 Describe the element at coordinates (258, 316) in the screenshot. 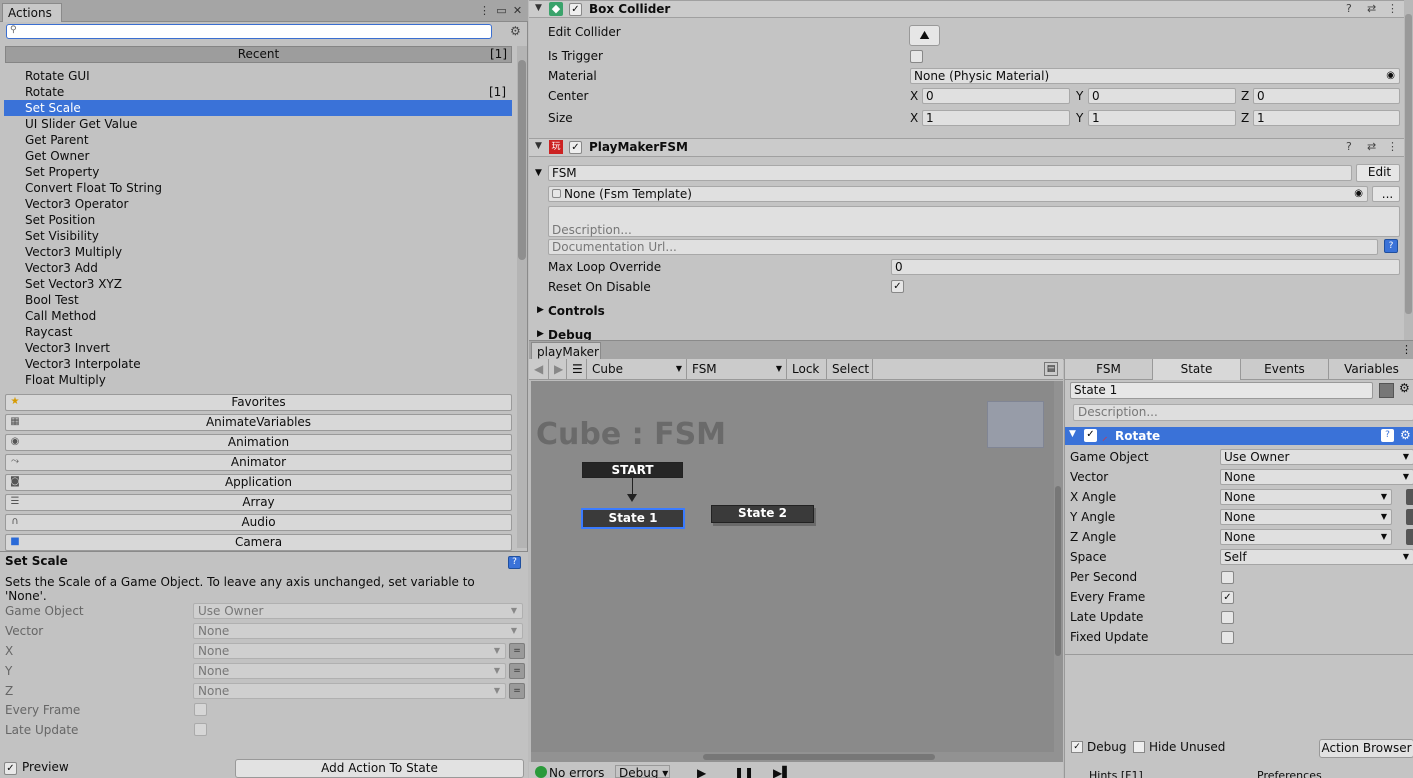

I see `action-list-item: Call Method` at that location.